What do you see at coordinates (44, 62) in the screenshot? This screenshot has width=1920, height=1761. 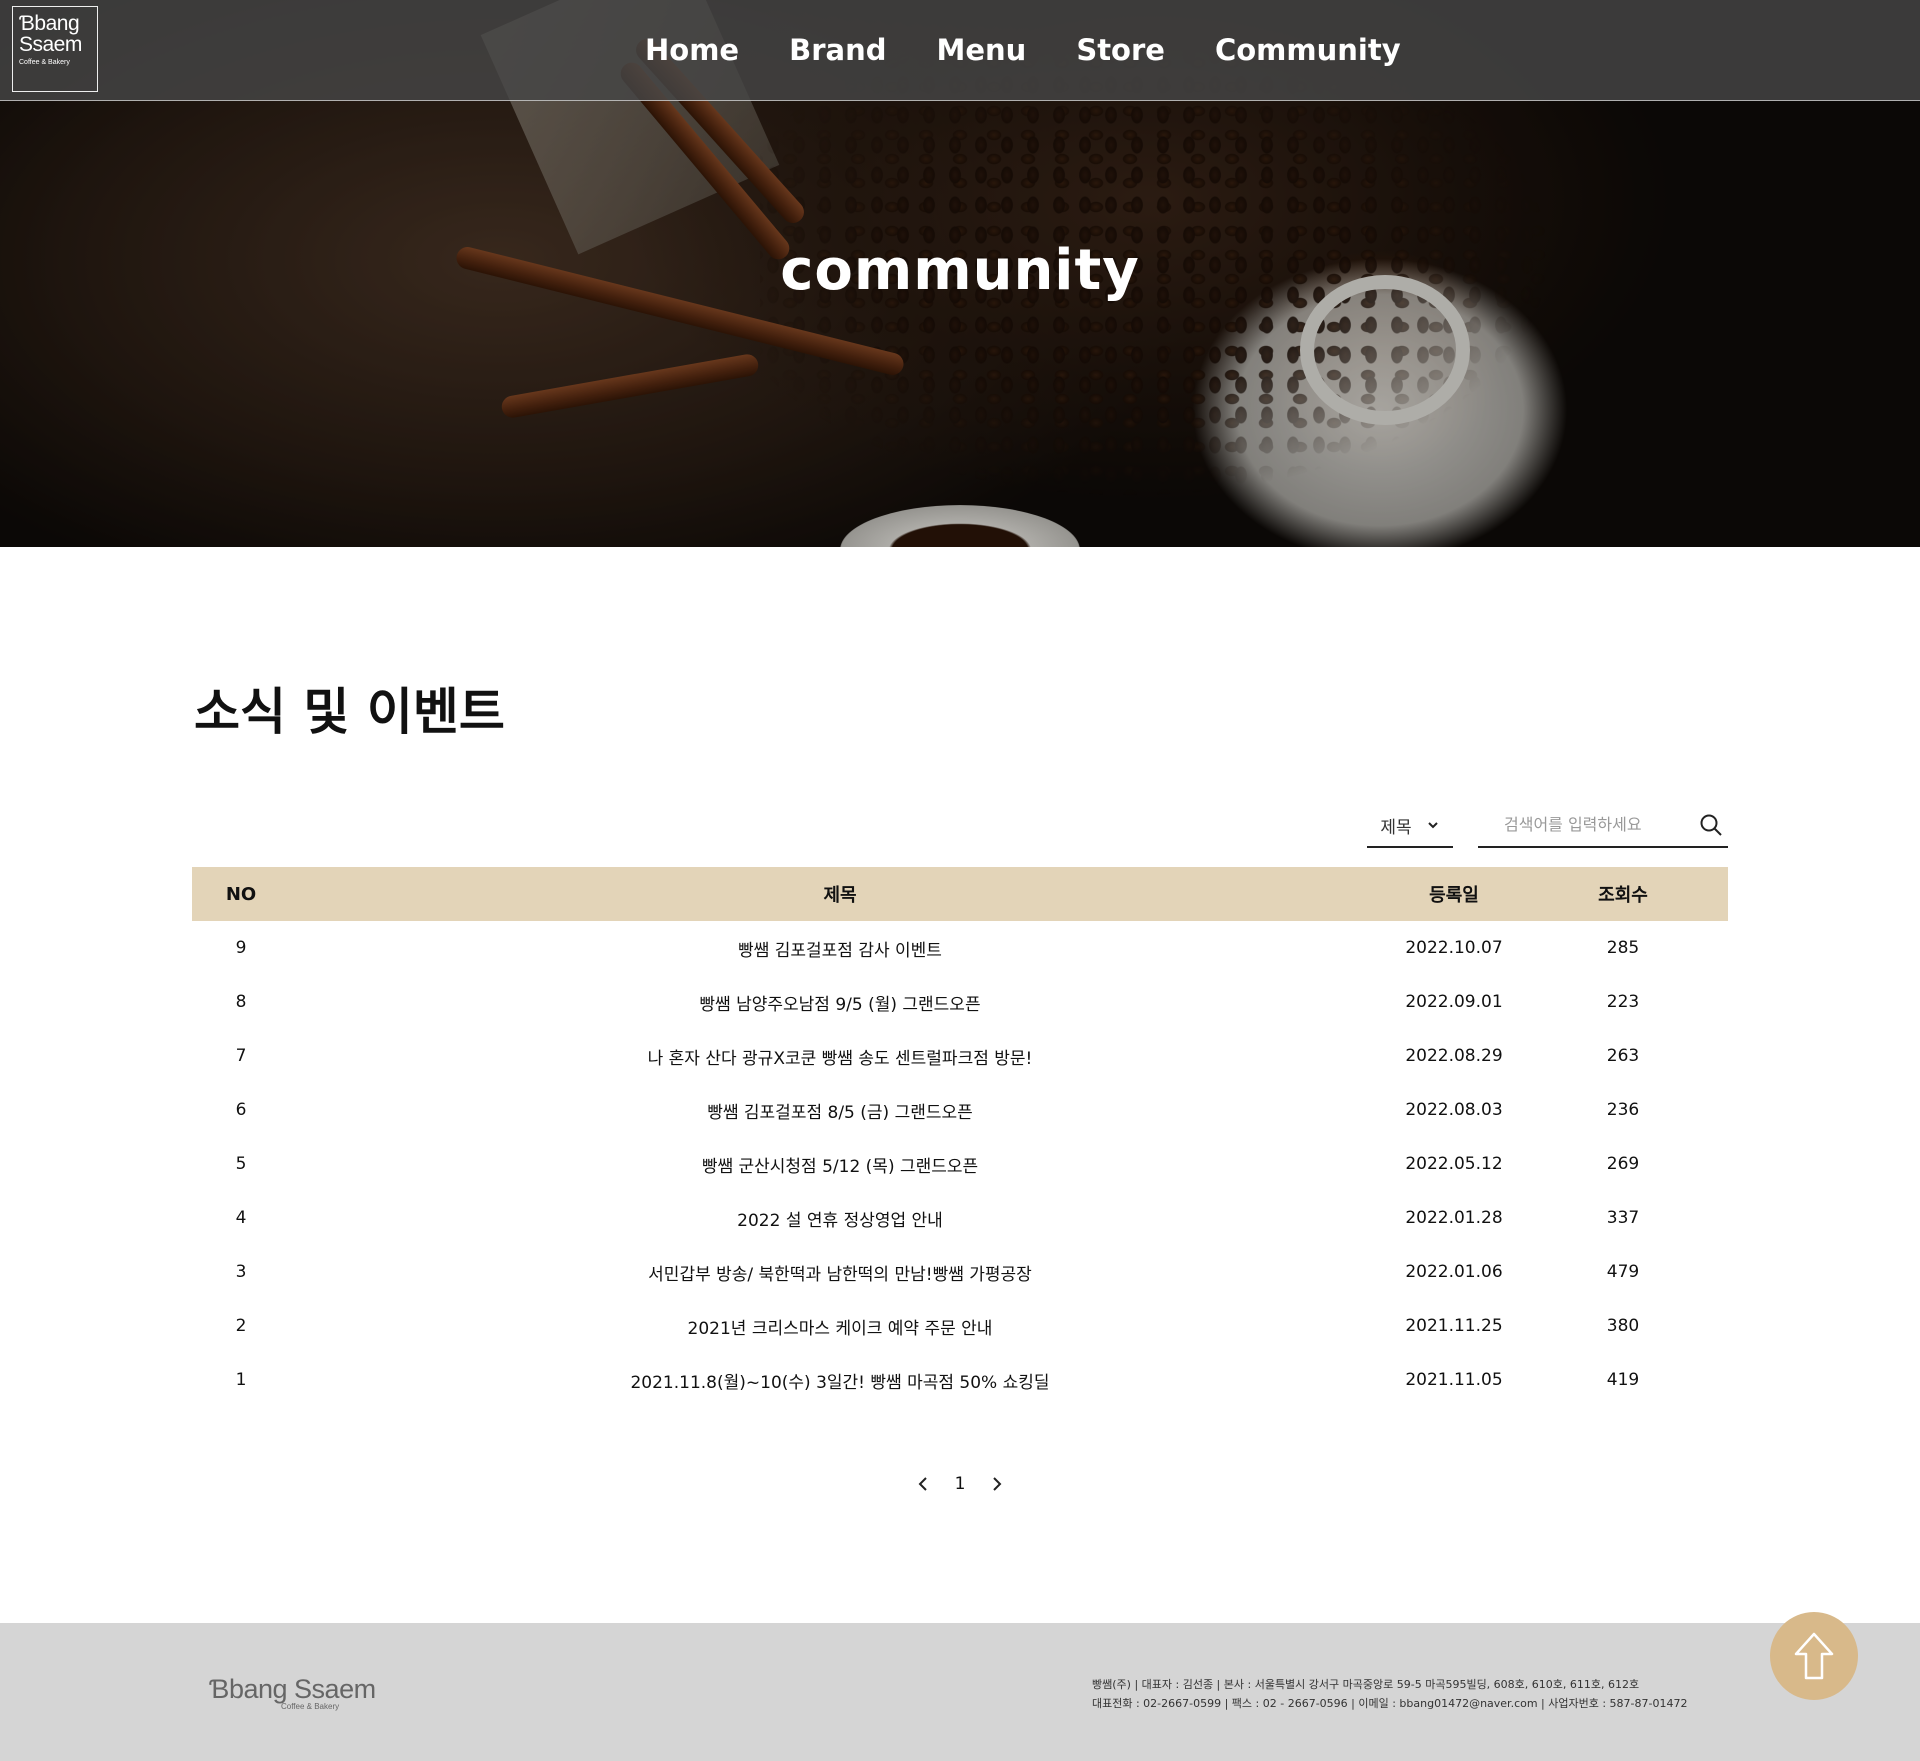 I see `logo-tagline: Coffee & Bakery` at bounding box center [44, 62].